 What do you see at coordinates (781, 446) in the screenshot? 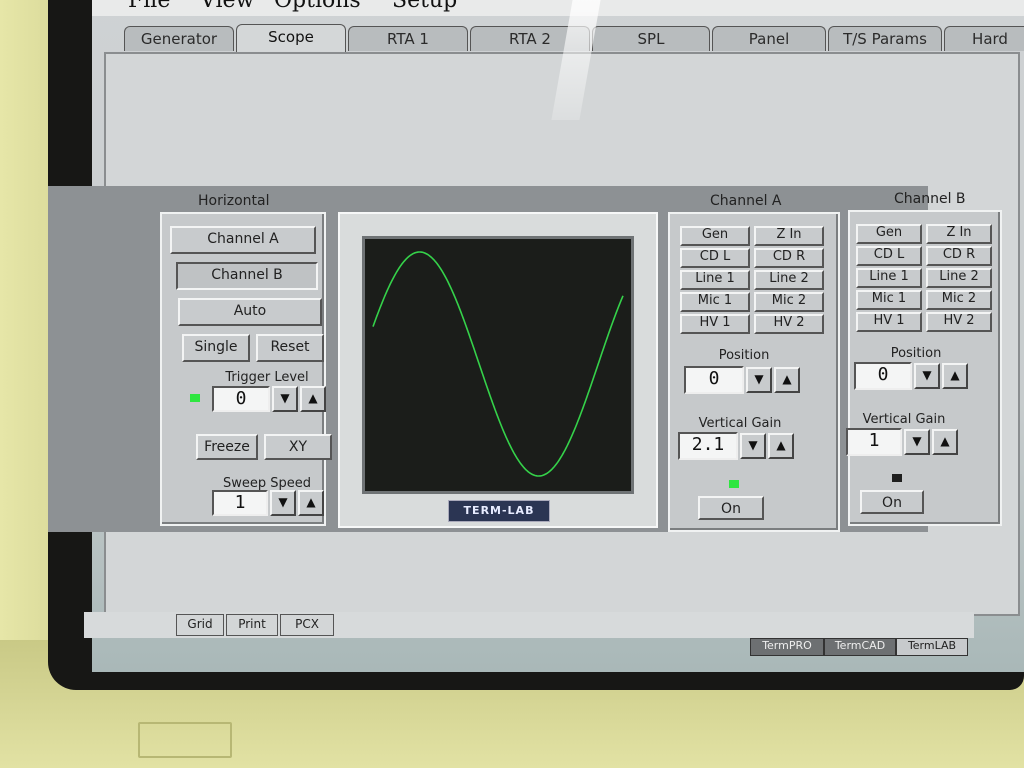
I see `channel-a-gain-up-icon: ▲` at bounding box center [781, 446].